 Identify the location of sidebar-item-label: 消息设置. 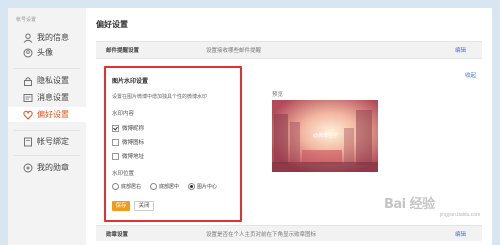
(53, 97).